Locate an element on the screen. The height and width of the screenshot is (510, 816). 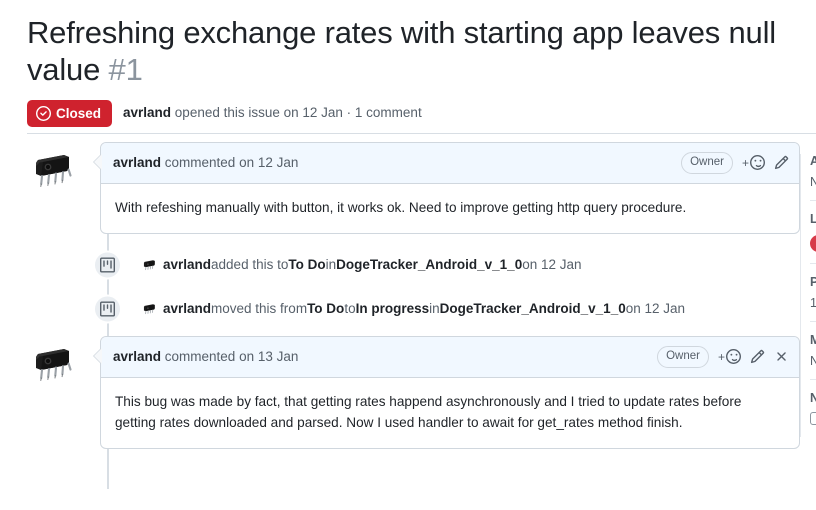
milestone-title: Milestone is located at coordinates (813, 340).